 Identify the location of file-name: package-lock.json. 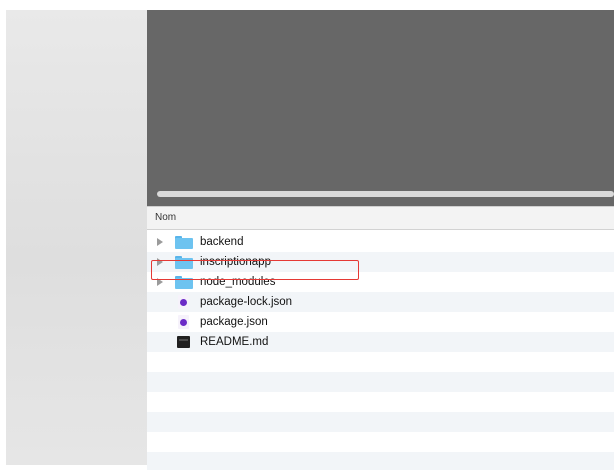
(246, 302).